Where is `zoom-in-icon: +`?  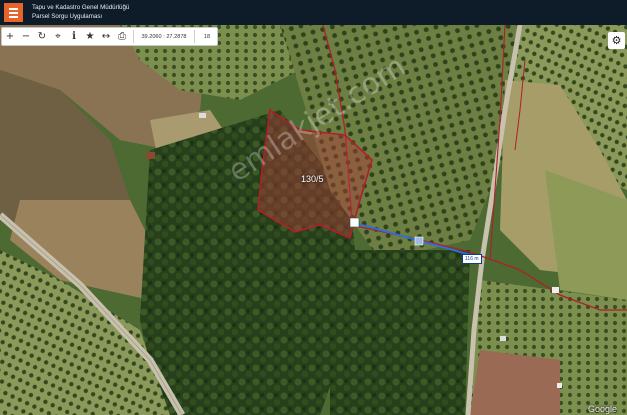
zoom-in-icon: + is located at coordinates (10, 36).